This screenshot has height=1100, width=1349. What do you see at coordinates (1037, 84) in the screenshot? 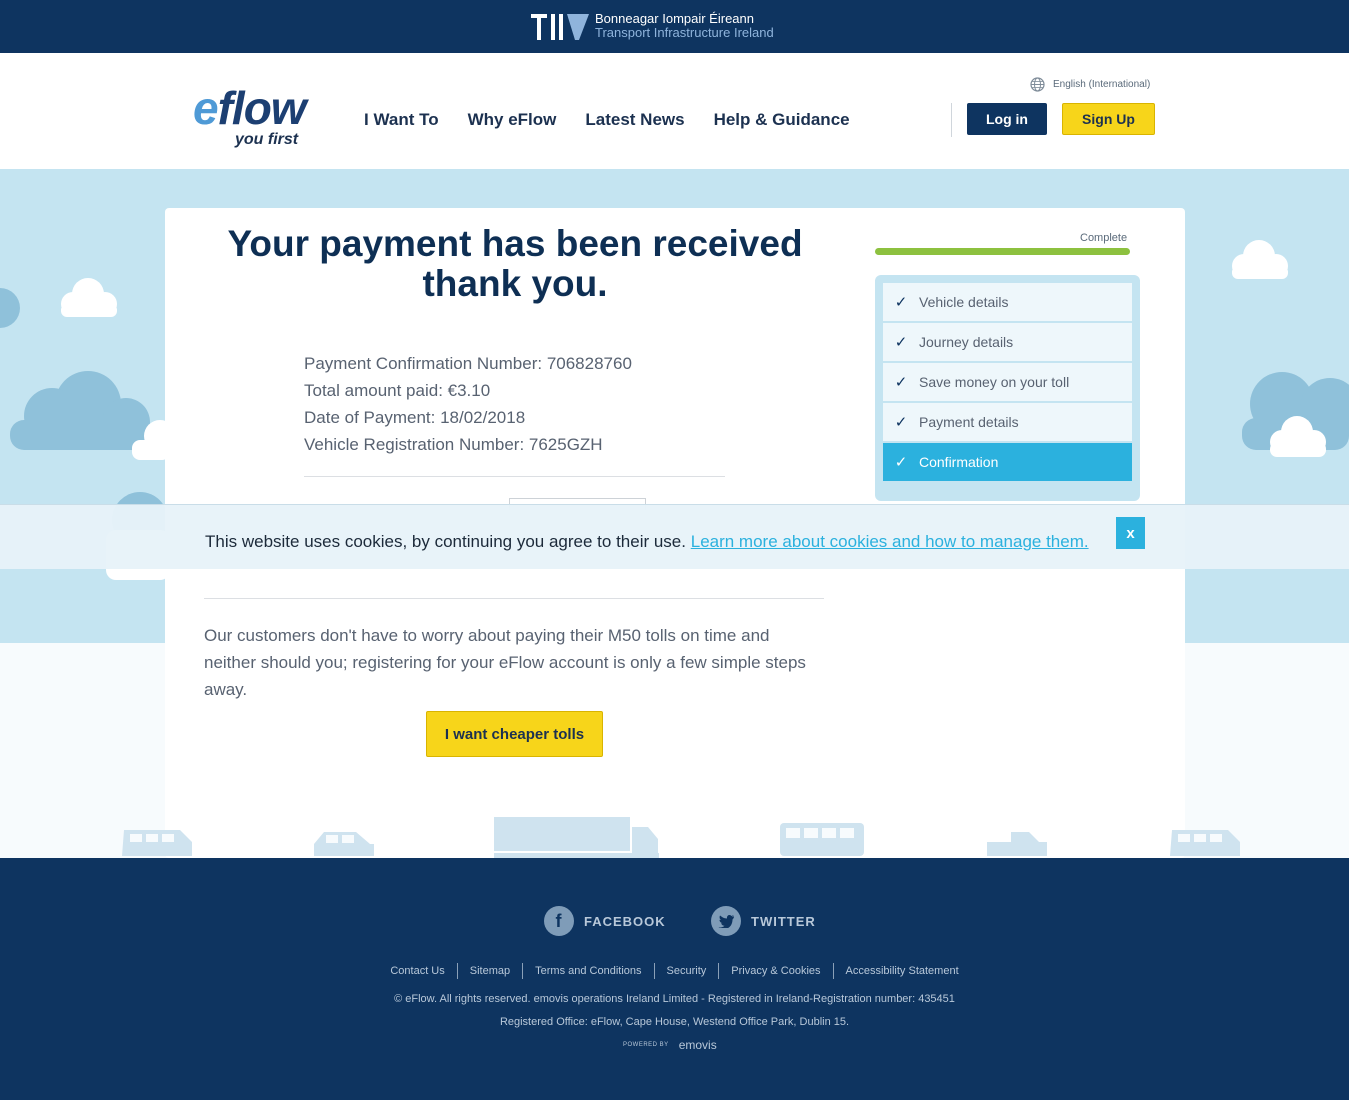
I see `globe-icon` at bounding box center [1037, 84].